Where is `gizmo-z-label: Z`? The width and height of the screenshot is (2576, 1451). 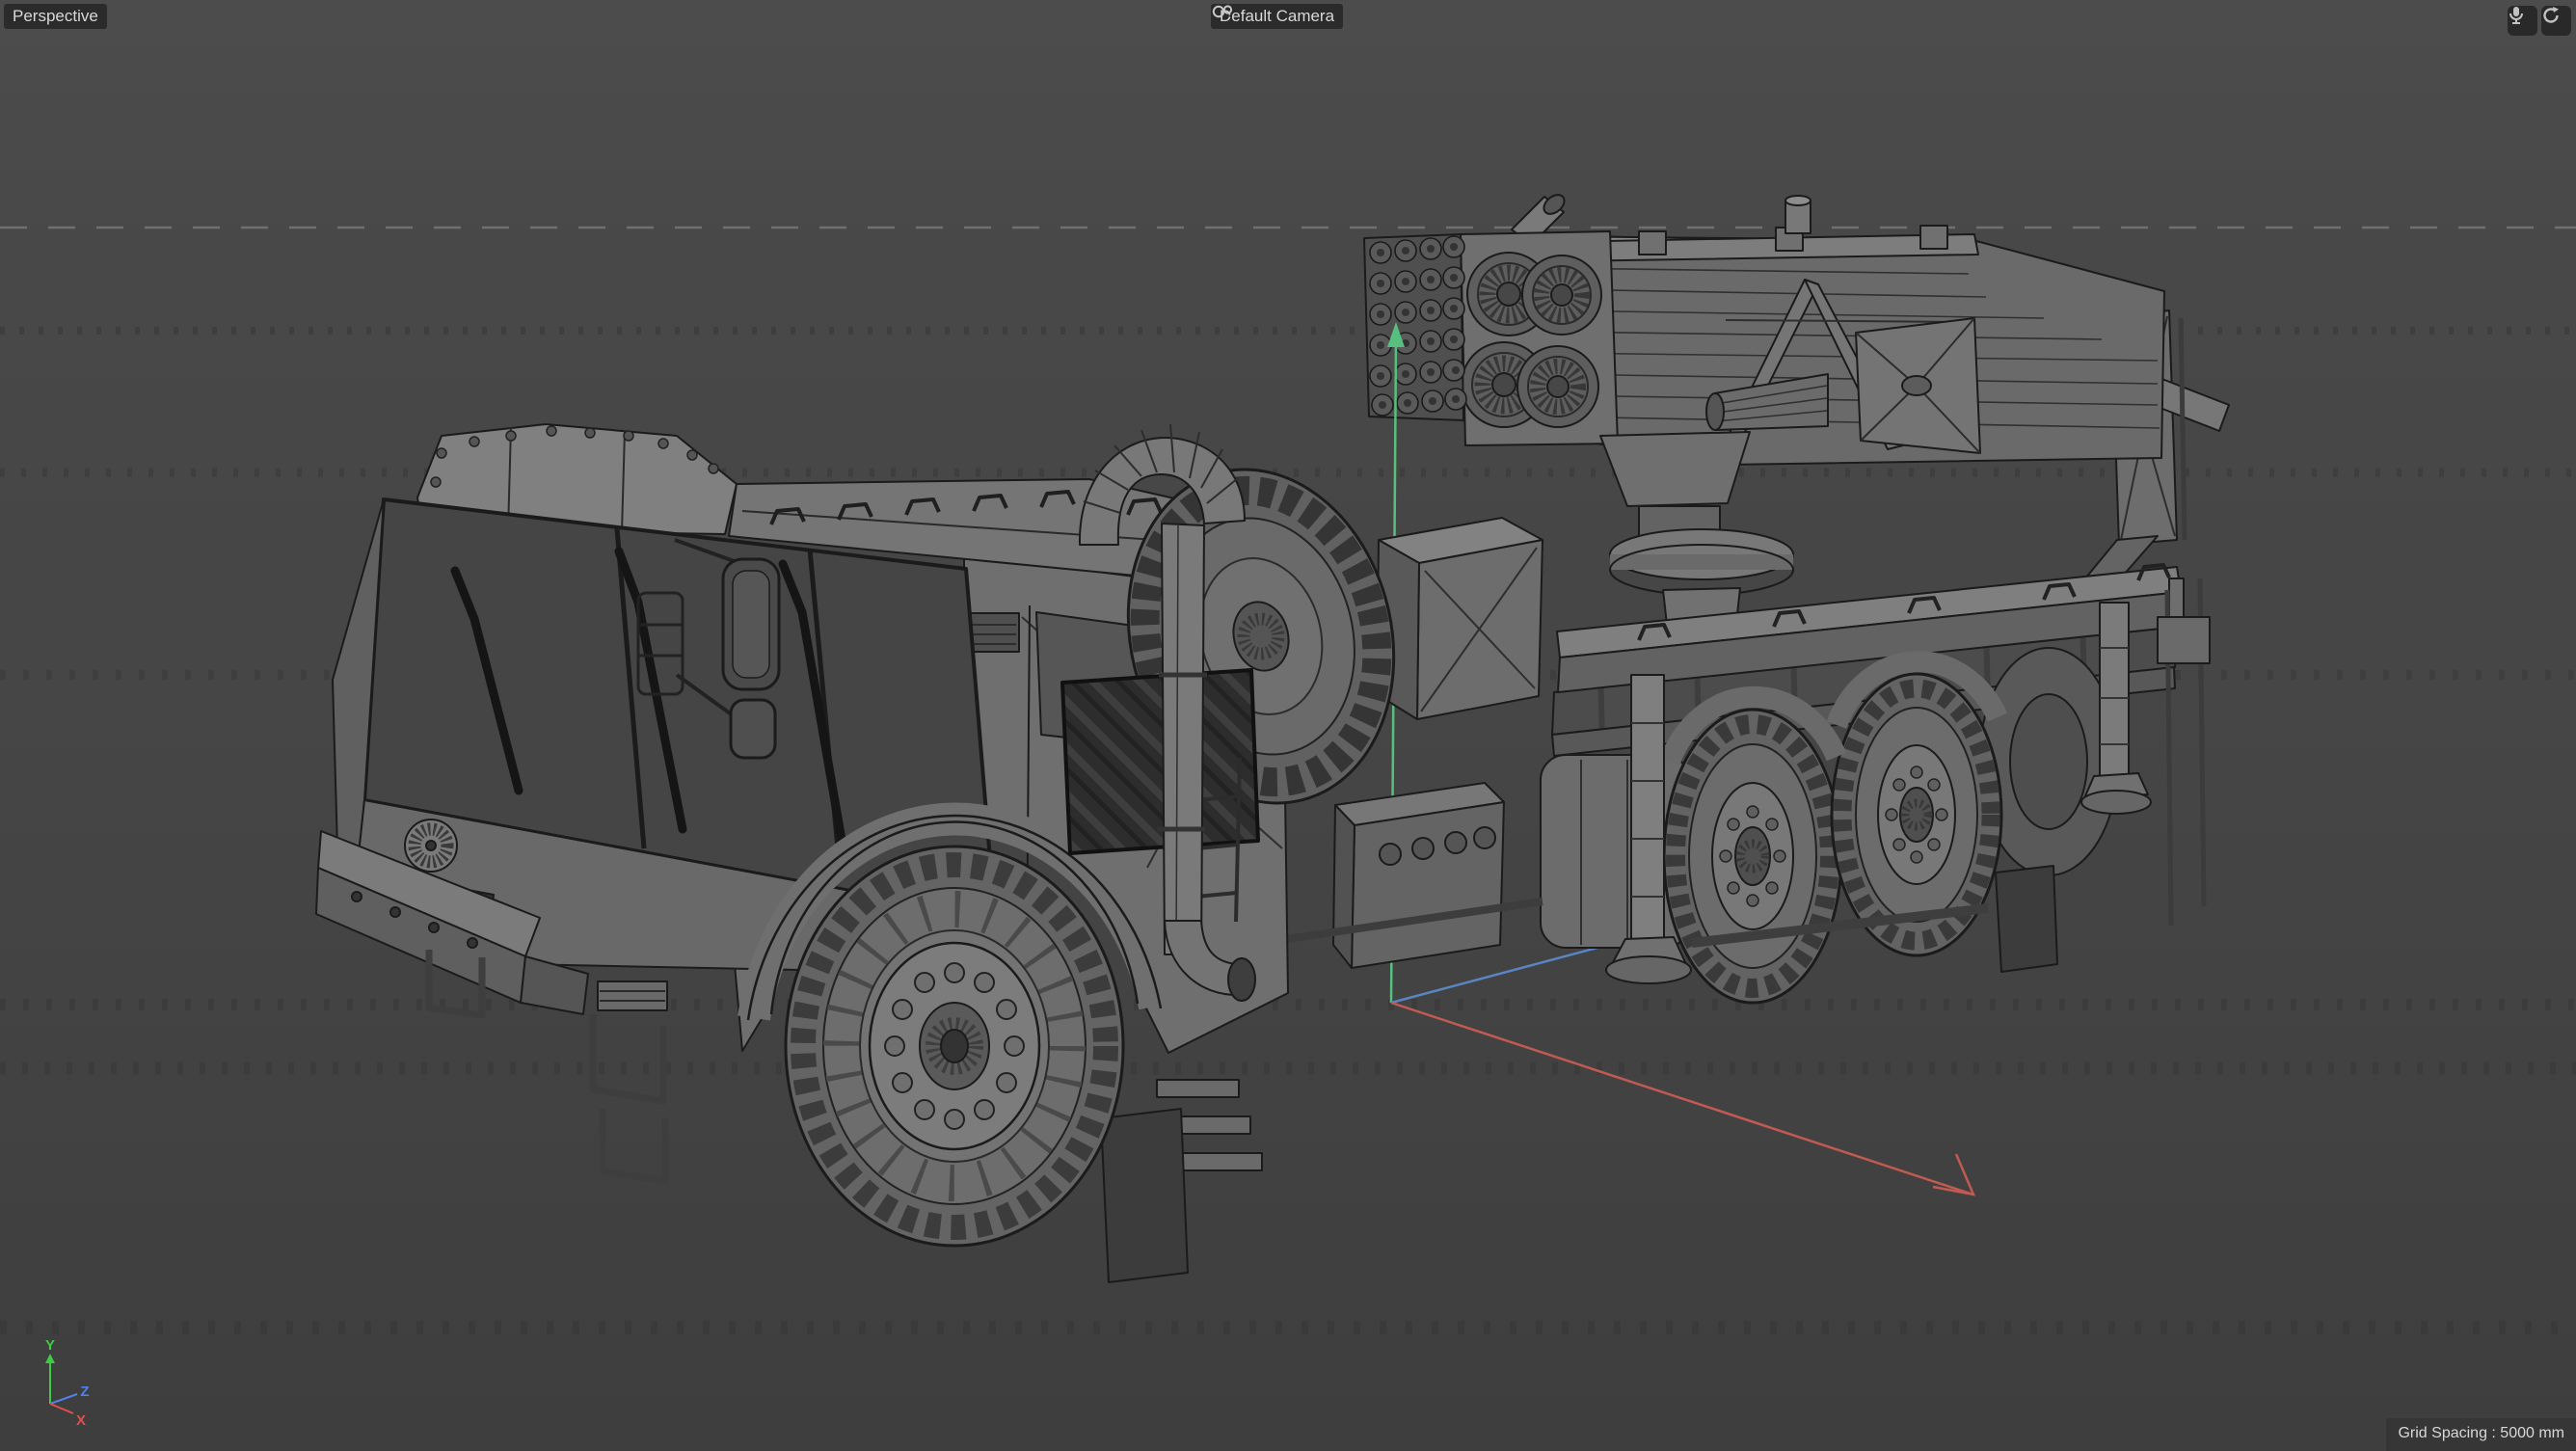
gizmo-z-label: Z is located at coordinates (85, 1392).